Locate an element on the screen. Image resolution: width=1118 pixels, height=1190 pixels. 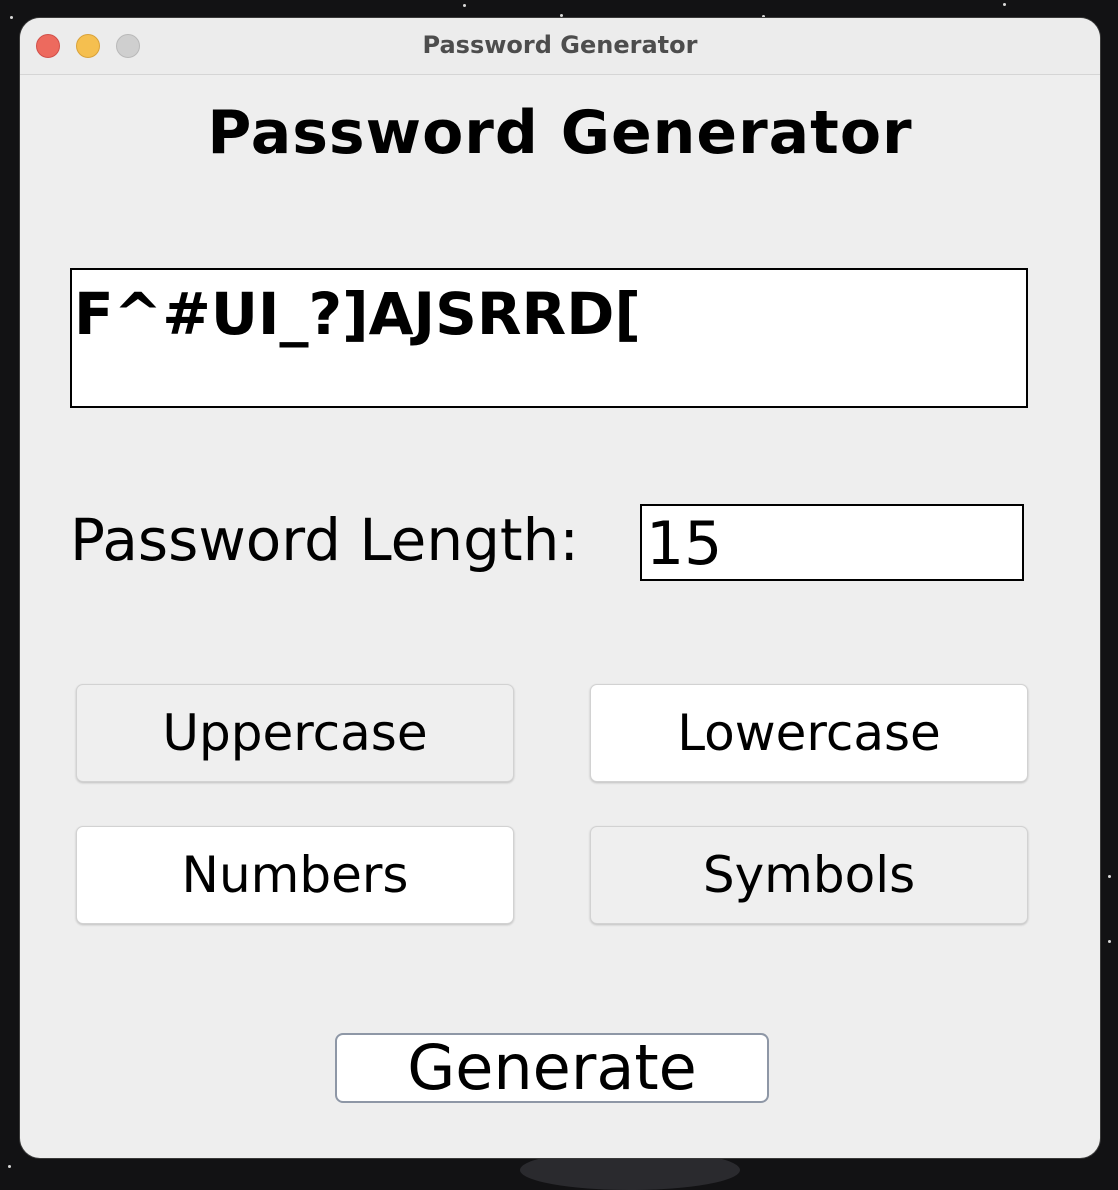
title-bar: Password Generator is located at coordinates (560, 46).